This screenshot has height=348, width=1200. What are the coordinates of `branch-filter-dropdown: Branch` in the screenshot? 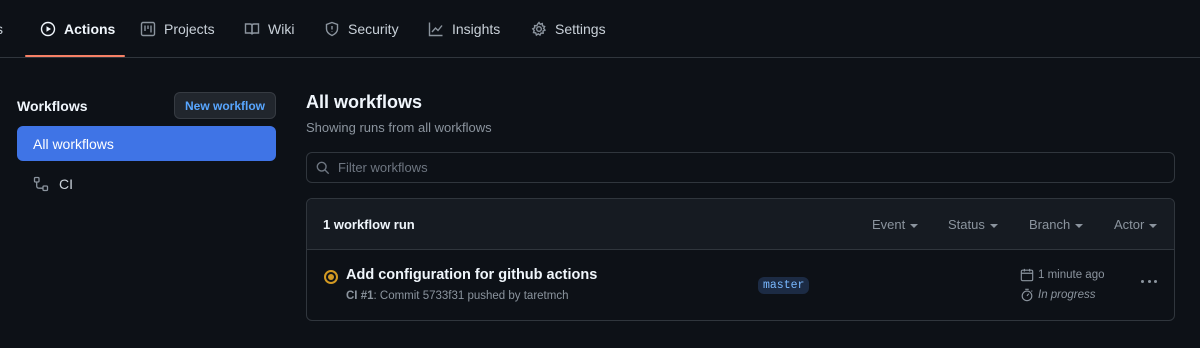 It's located at (1056, 224).